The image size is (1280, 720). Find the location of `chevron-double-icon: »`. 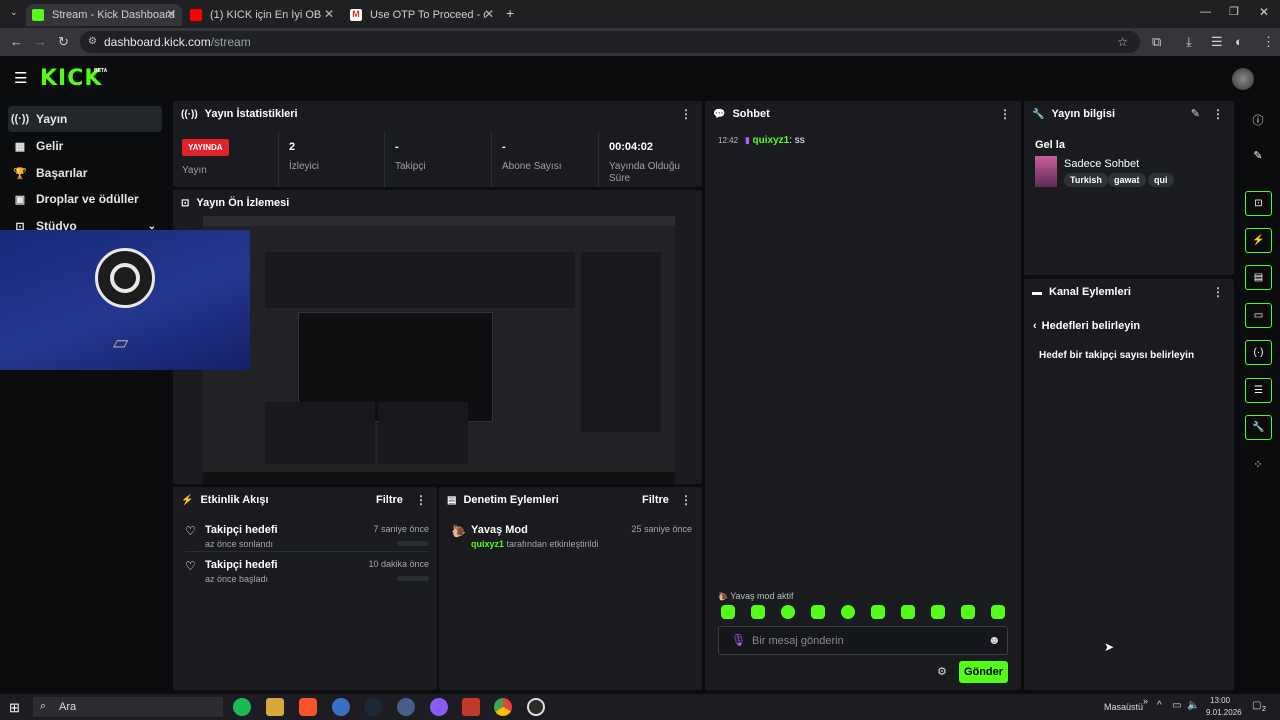

chevron-double-icon: » is located at coordinates (1145, 701).